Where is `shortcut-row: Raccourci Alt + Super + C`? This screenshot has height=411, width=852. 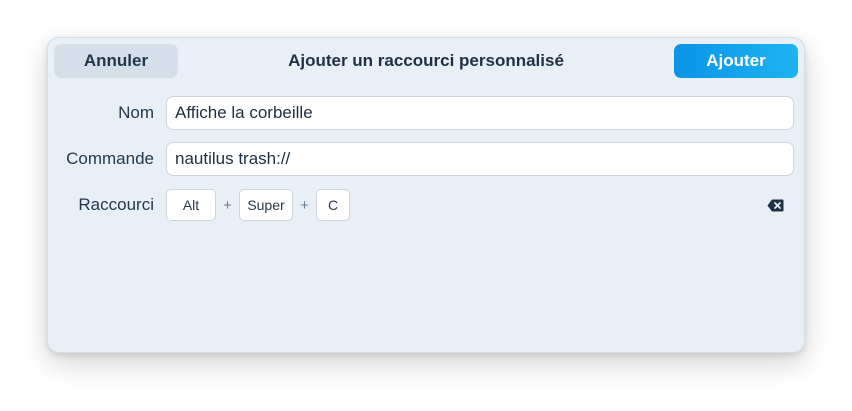 shortcut-row: Raccourci Alt + Super + C is located at coordinates (426, 205).